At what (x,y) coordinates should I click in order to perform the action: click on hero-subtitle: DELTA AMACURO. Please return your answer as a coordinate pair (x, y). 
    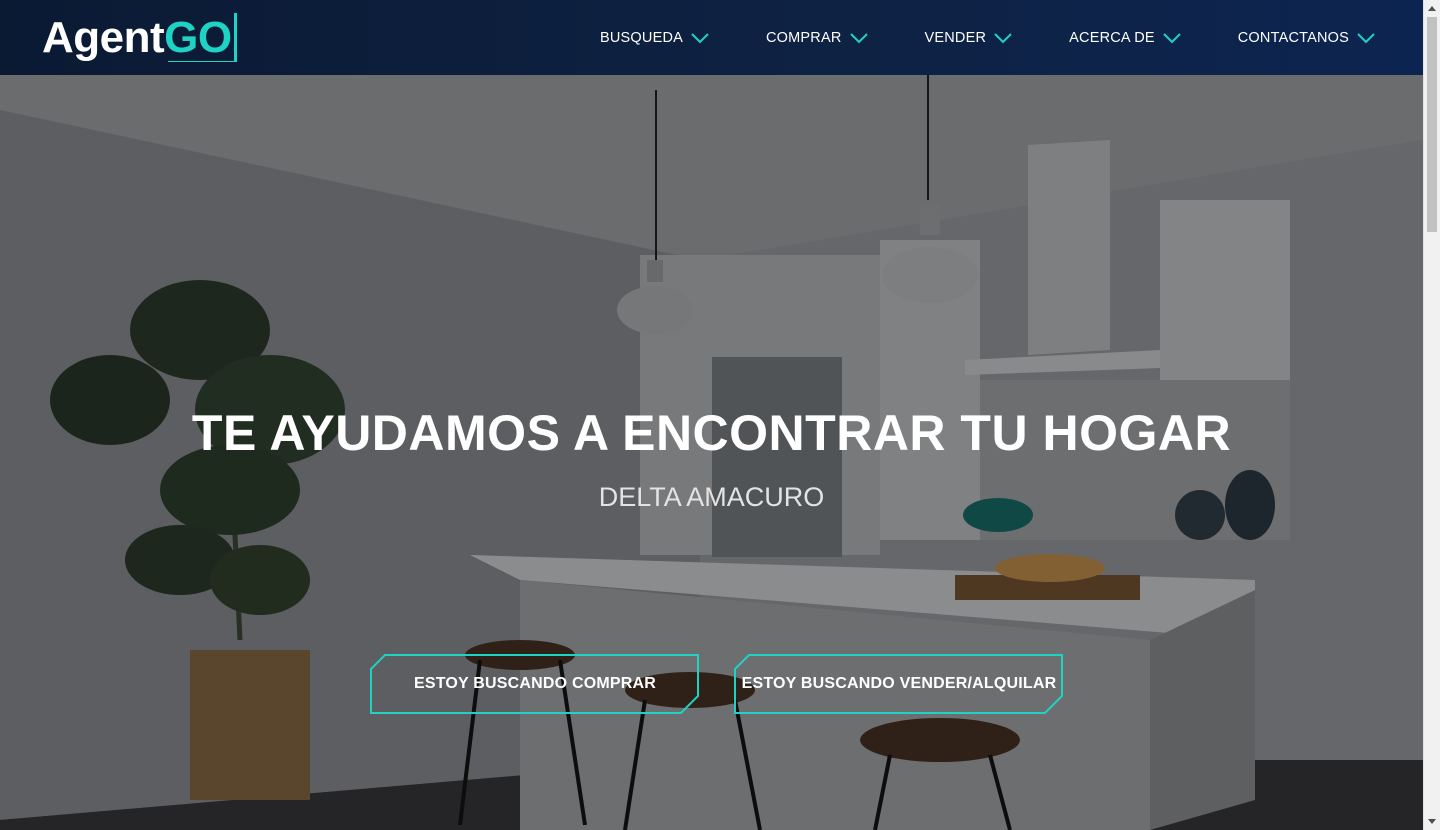
    Looking at the image, I should click on (711, 497).